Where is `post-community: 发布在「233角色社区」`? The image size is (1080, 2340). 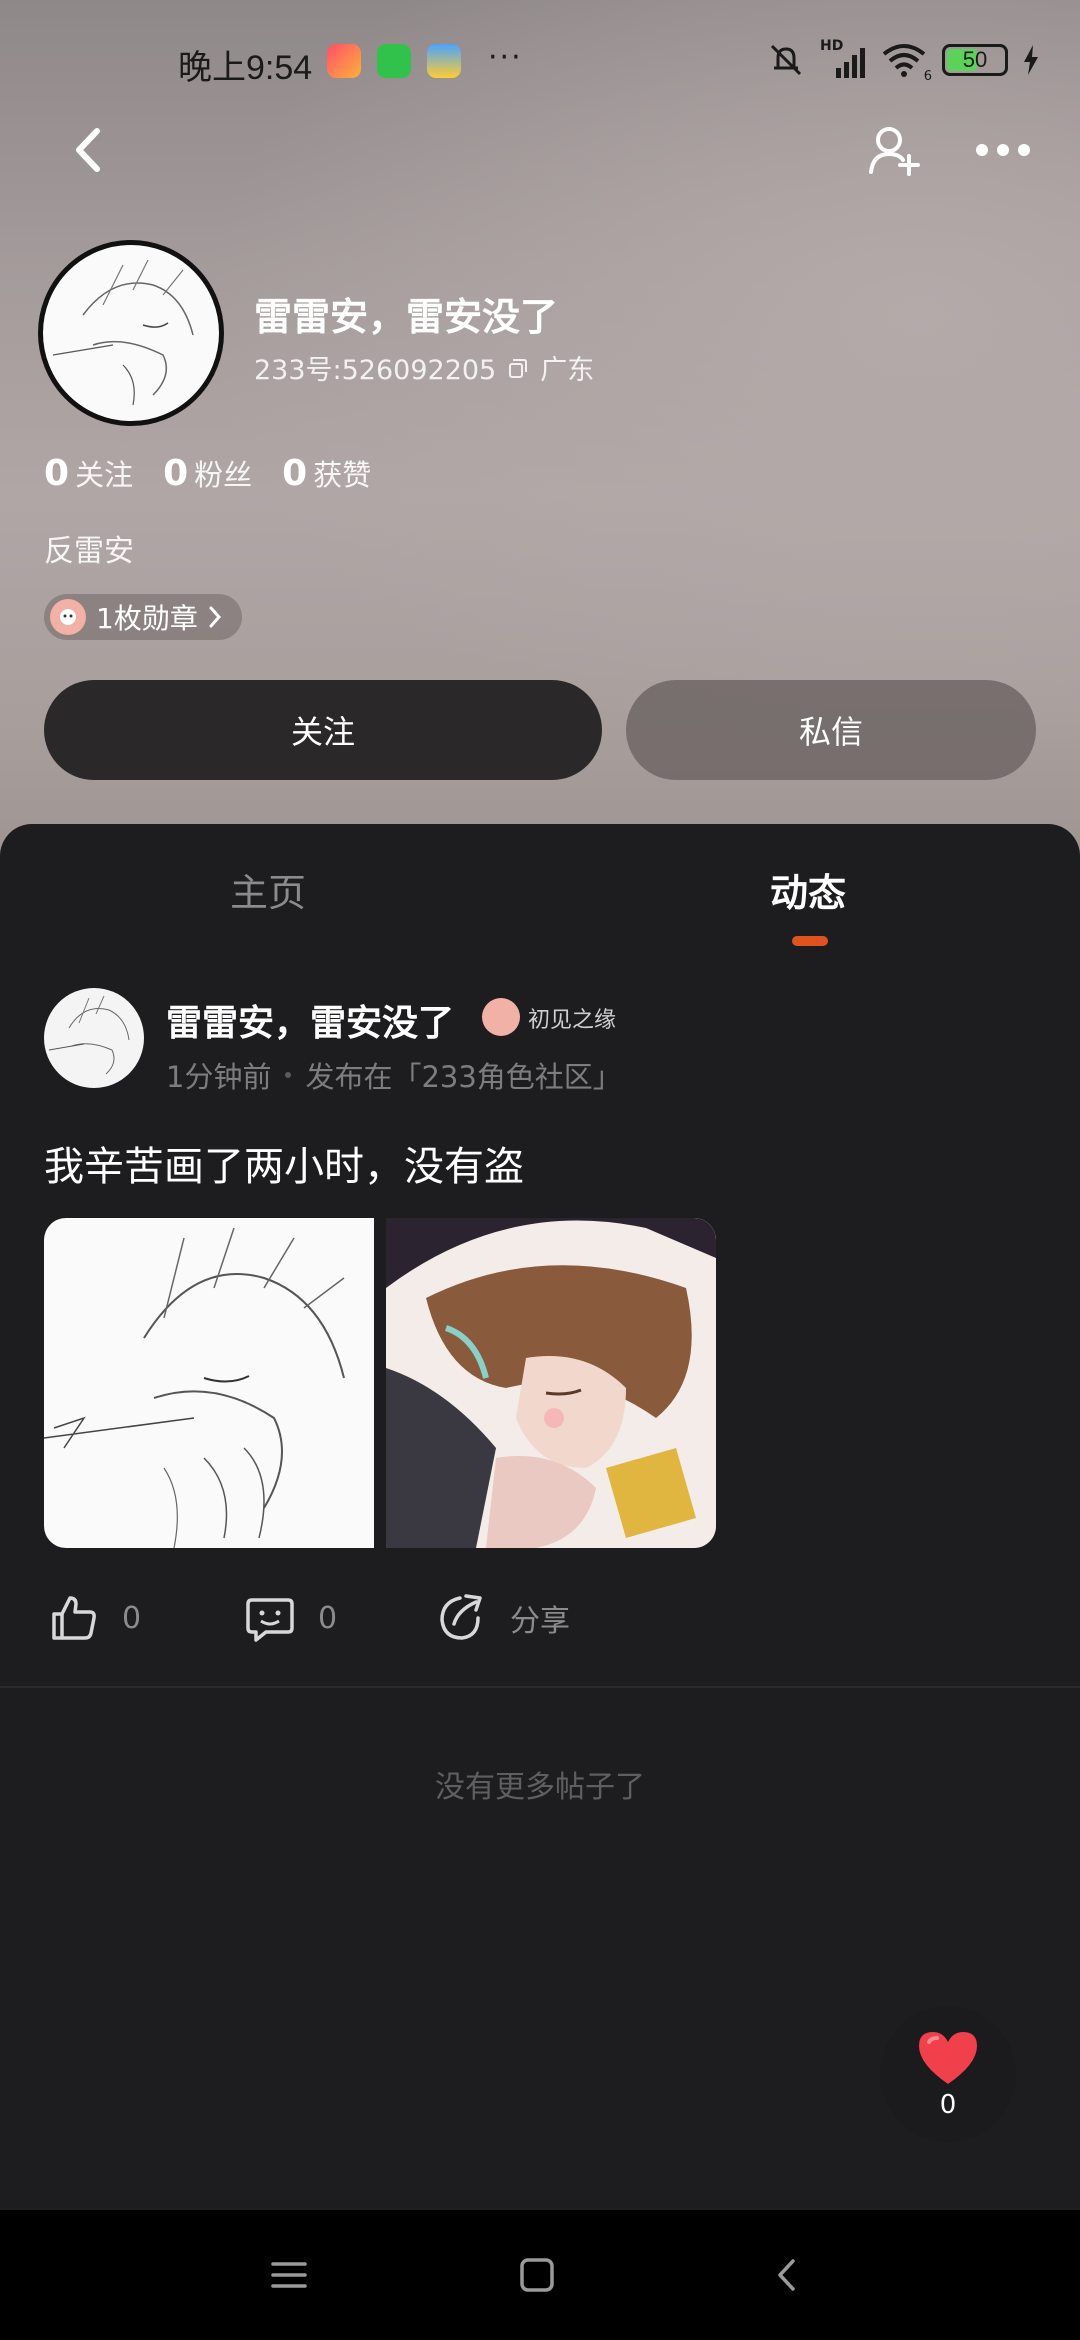 post-community: 发布在「233角色社区」 is located at coordinates (463, 1075).